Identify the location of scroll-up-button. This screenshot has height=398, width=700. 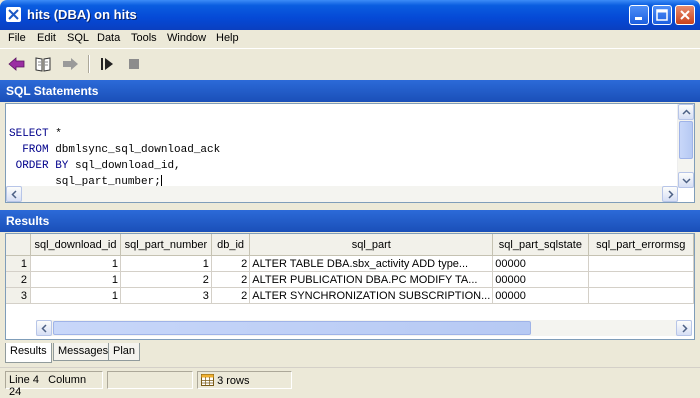
(686, 112).